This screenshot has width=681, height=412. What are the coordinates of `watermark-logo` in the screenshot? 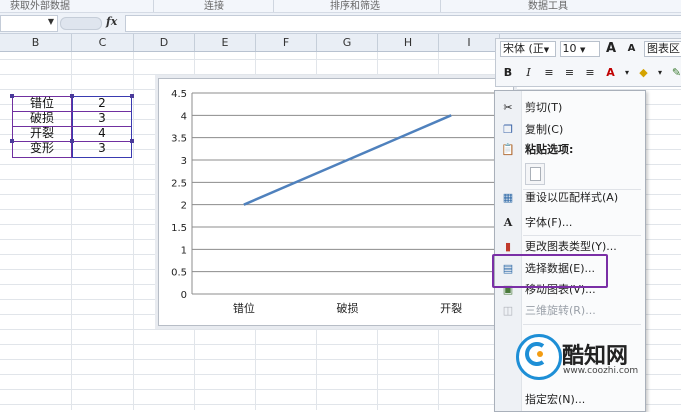 It's located at (539, 357).